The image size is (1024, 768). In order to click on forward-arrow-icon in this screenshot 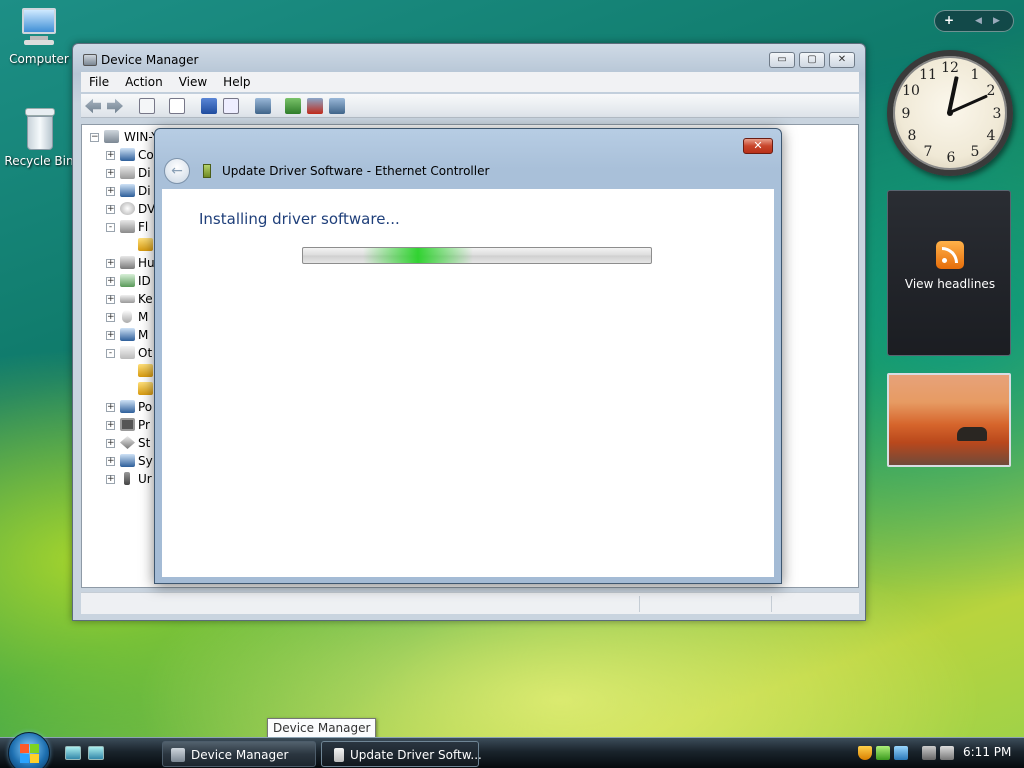, I will do `click(115, 106)`.